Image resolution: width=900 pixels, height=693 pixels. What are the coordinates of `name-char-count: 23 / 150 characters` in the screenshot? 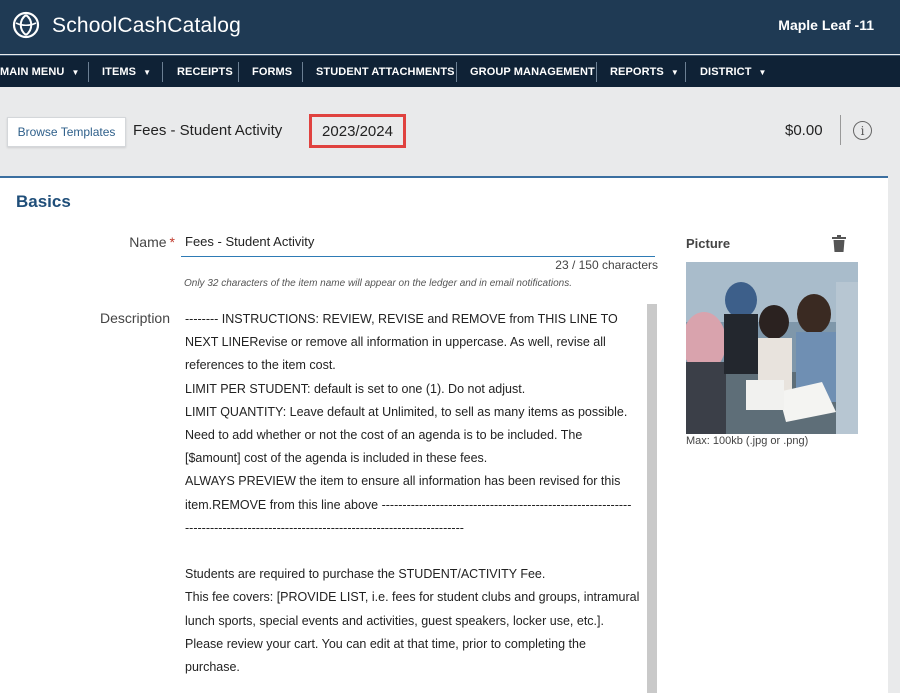 It's located at (606, 265).